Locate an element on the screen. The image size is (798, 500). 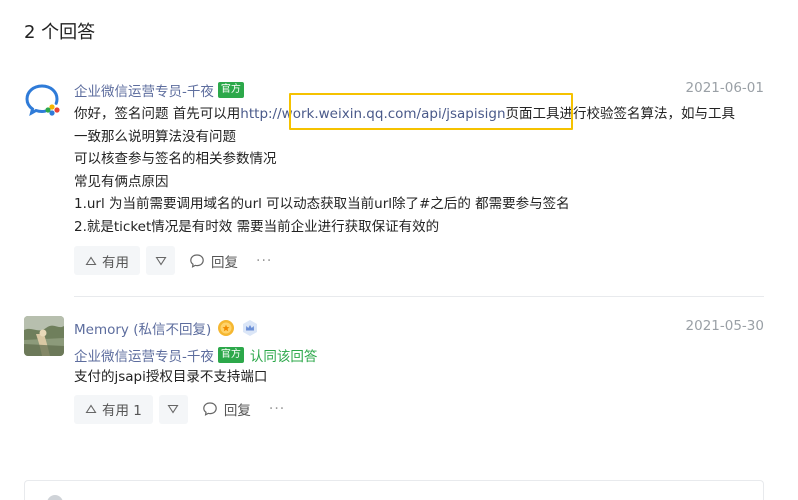
wecom-logo-avatar is located at coordinates (44, 100).